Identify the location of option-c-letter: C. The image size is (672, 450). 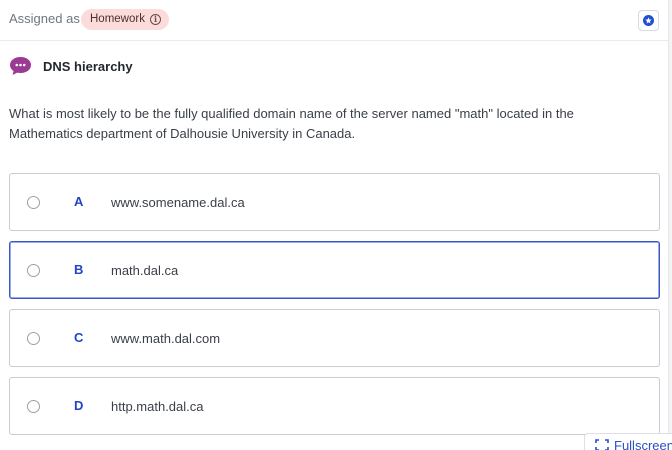
(79, 337).